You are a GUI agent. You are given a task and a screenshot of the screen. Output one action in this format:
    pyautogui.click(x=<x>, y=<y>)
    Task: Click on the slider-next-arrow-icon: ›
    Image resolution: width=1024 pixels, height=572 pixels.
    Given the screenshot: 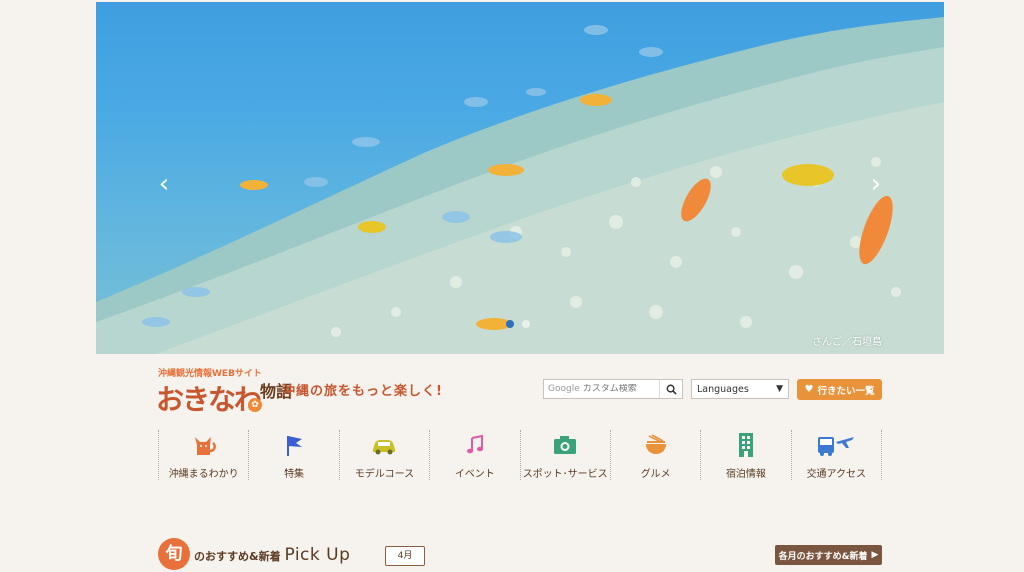 What is the action you would take?
    pyautogui.click(x=876, y=184)
    